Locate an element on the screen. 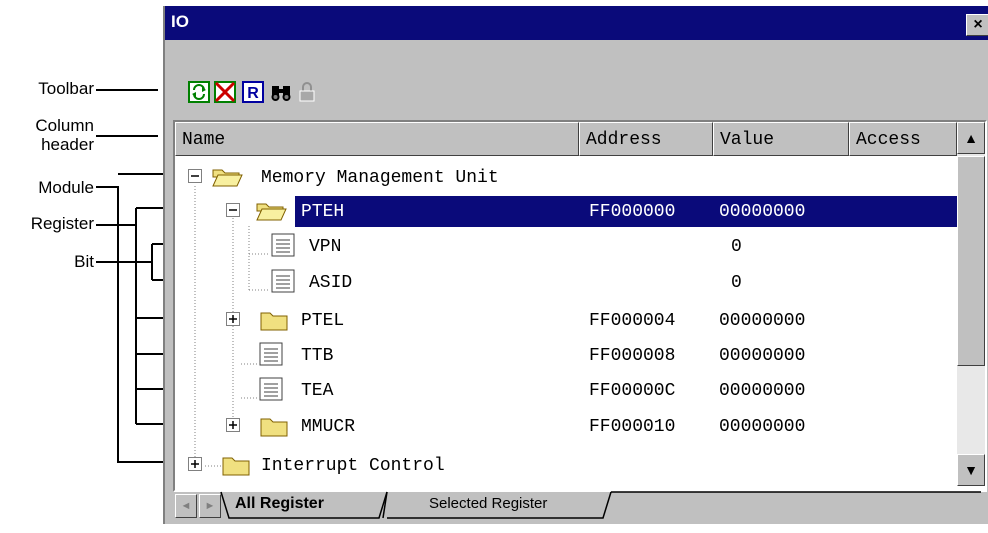  row-label: ASID is located at coordinates (331, 283).